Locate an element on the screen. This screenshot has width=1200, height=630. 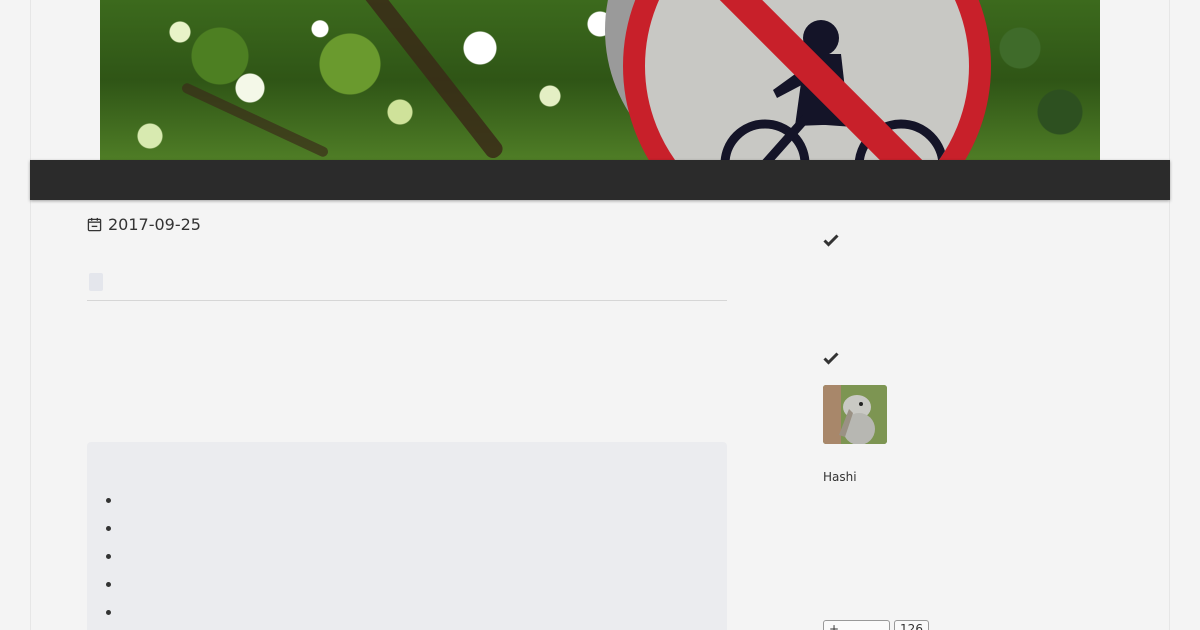
follower-count: 126 is located at coordinates (911, 625).